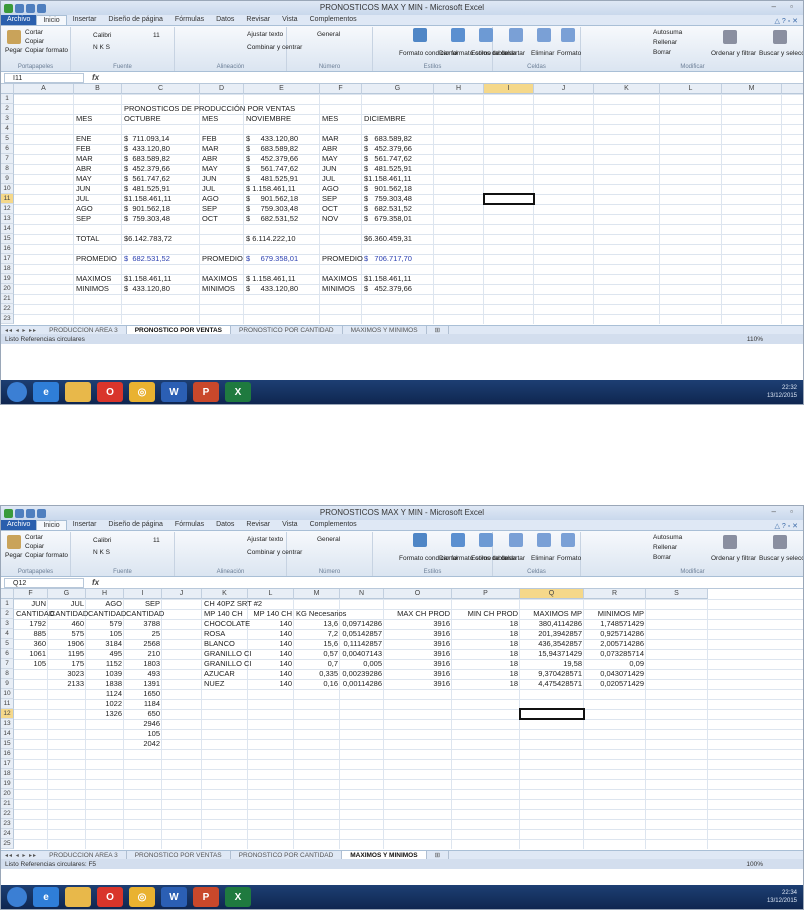  Describe the element at coordinates (105, 684) in the screenshot. I see `cell-H9: 1838` at that location.